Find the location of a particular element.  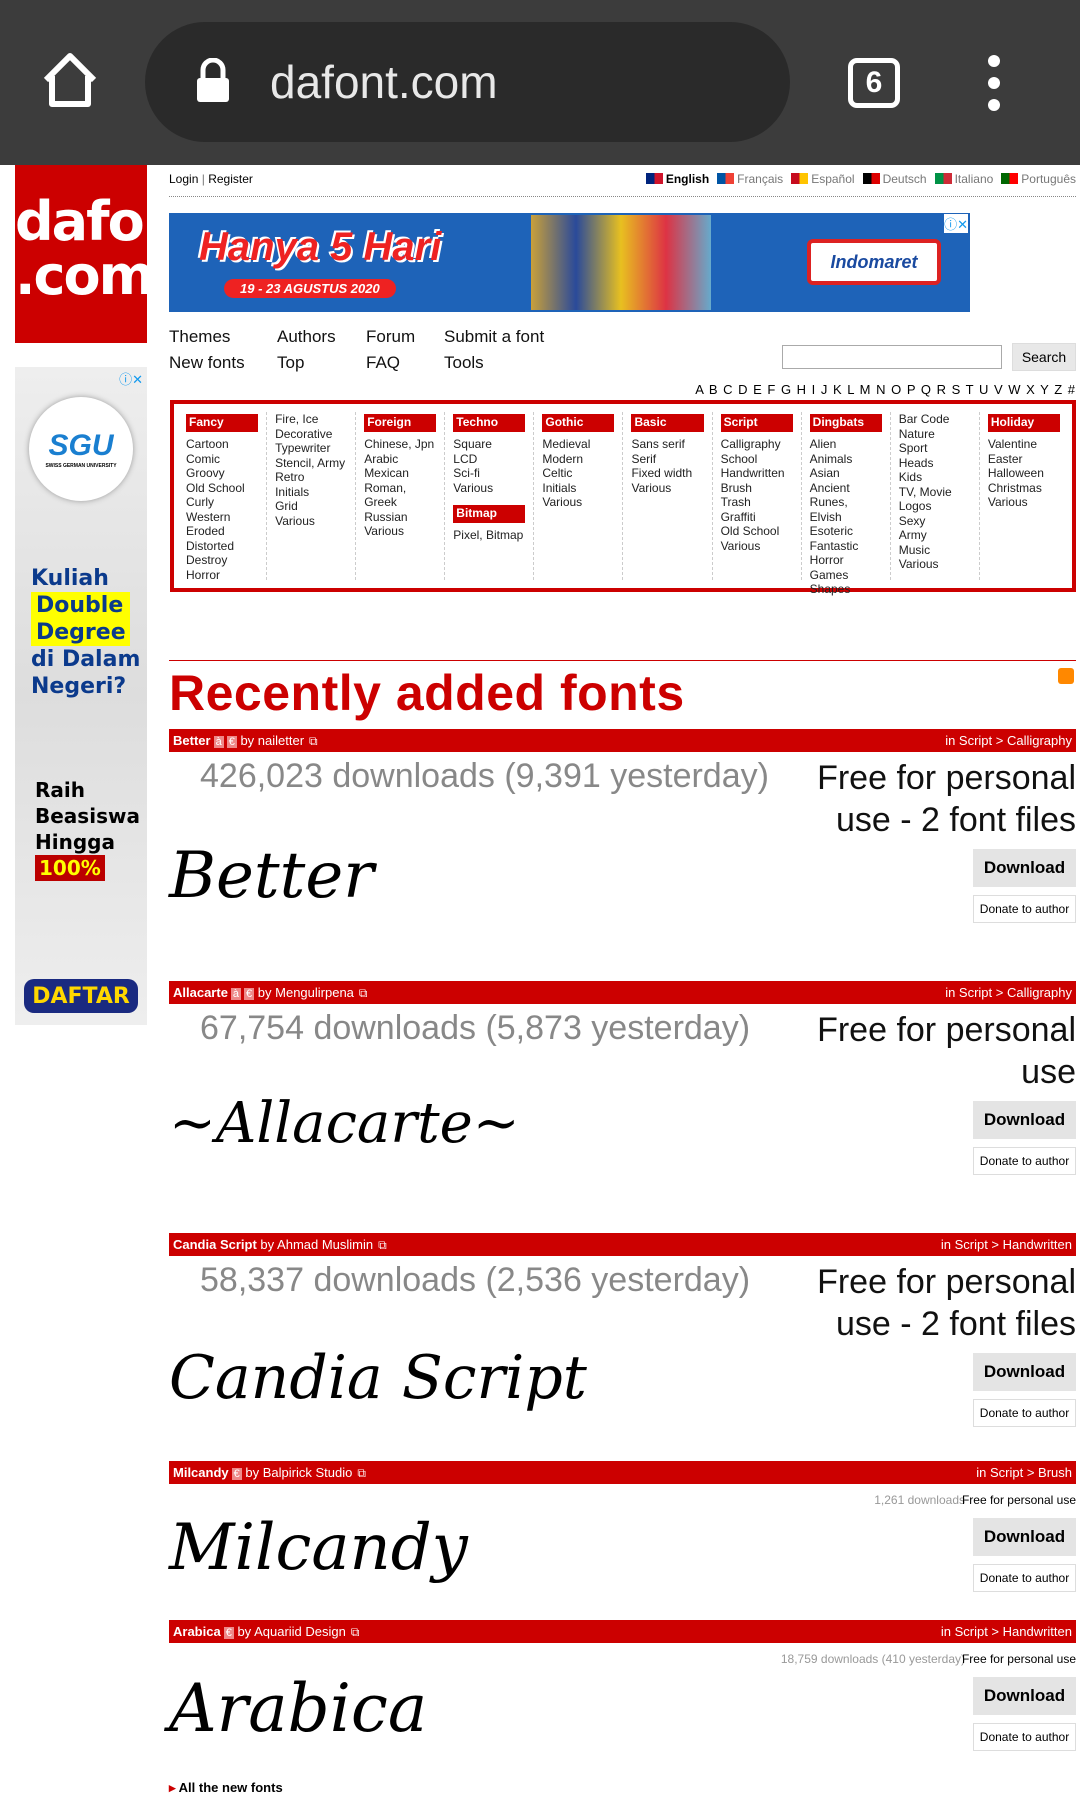

author-link: by Mengulirpena is located at coordinates (306, 992).